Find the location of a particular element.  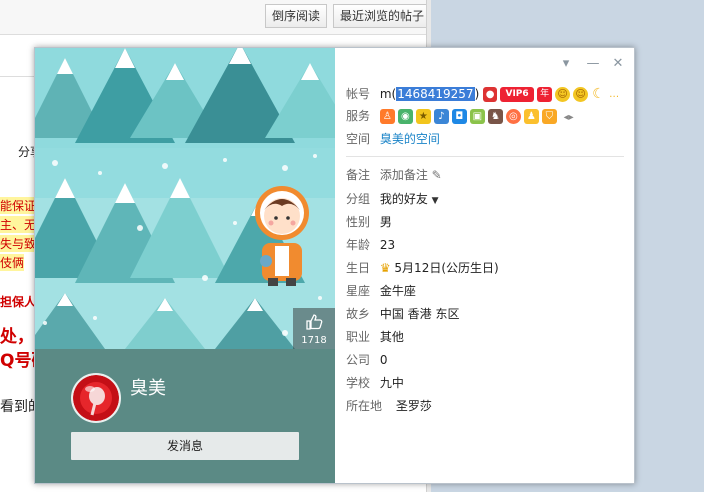

add-remark-link: 添加备注 is located at coordinates (404, 175).